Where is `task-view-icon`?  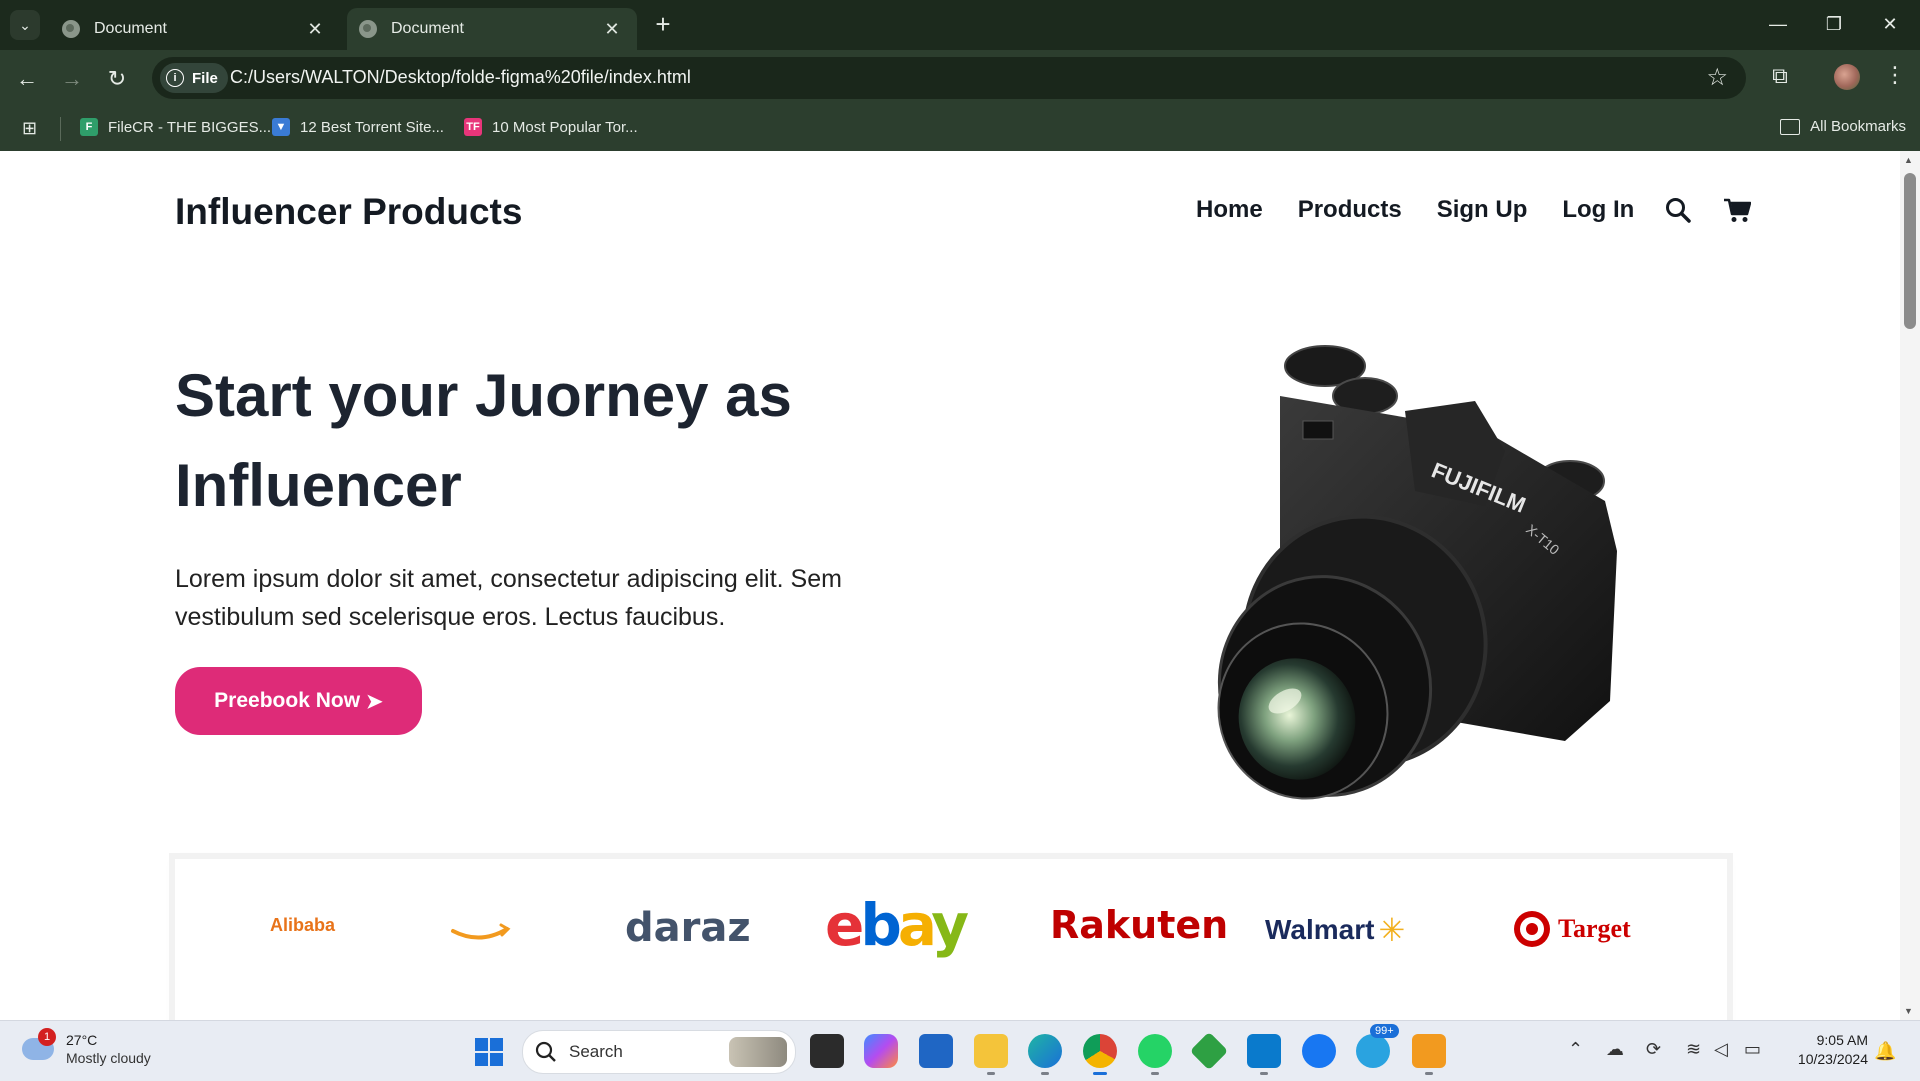 task-view-icon is located at coordinates (827, 1051).